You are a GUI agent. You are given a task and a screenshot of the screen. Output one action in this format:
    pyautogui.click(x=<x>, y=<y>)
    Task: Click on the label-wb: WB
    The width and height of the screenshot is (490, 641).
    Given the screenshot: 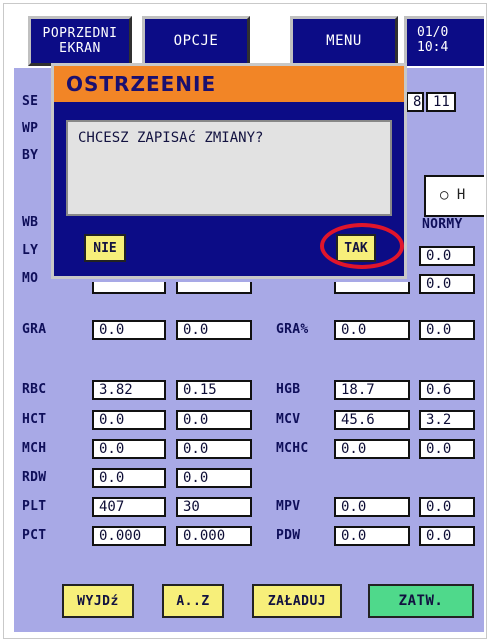 What is the action you would take?
    pyautogui.click(x=30, y=222)
    